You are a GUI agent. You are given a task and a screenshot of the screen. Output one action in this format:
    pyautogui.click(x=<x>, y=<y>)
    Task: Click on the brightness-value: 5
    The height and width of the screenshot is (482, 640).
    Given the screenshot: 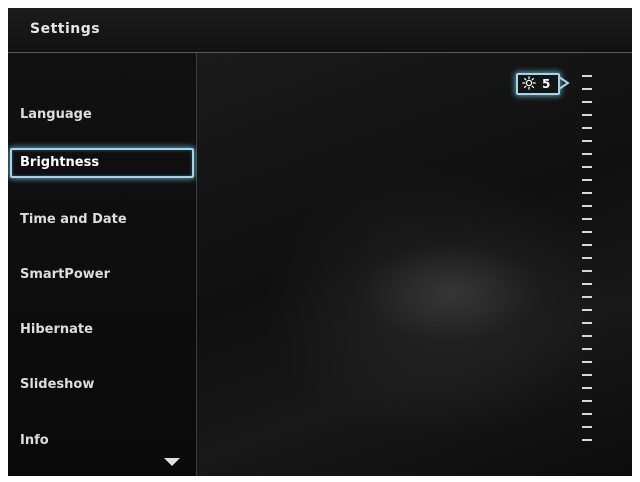 What is the action you would take?
    pyautogui.click(x=546, y=84)
    